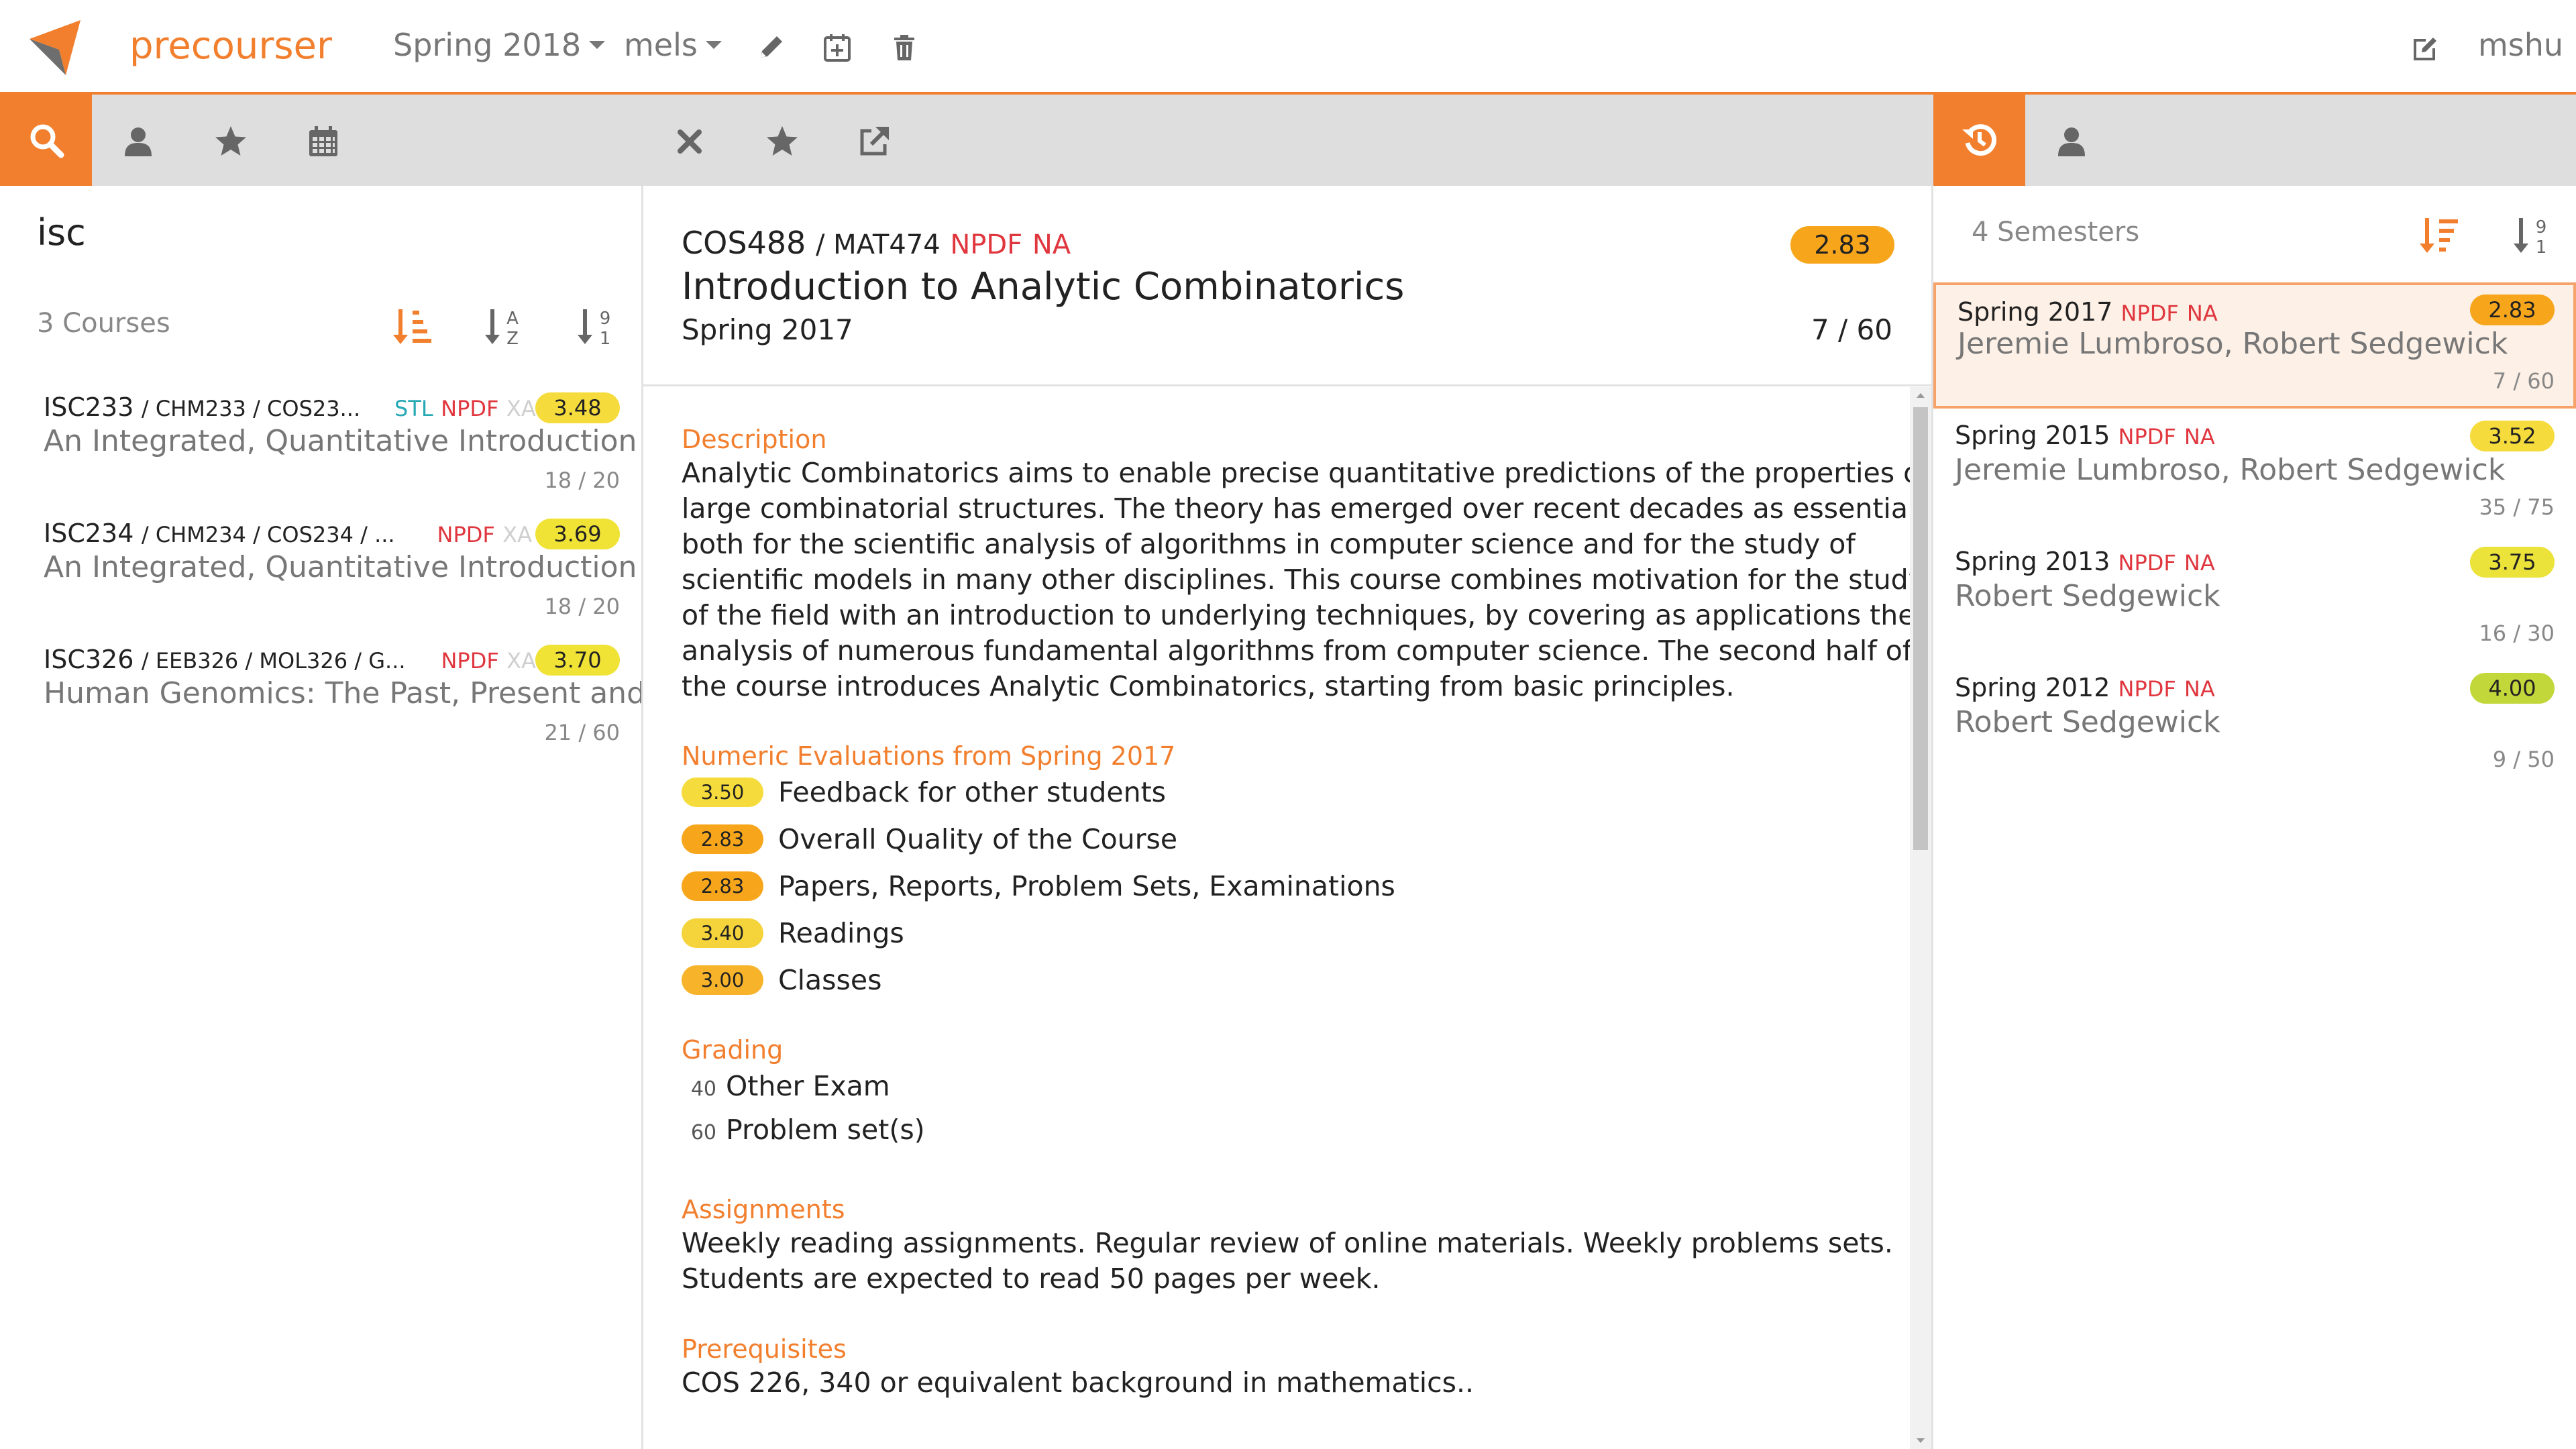 Image resolution: width=2576 pixels, height=1449 pixels. I want to click on rating-badge: 3.48, so click(577, 407).